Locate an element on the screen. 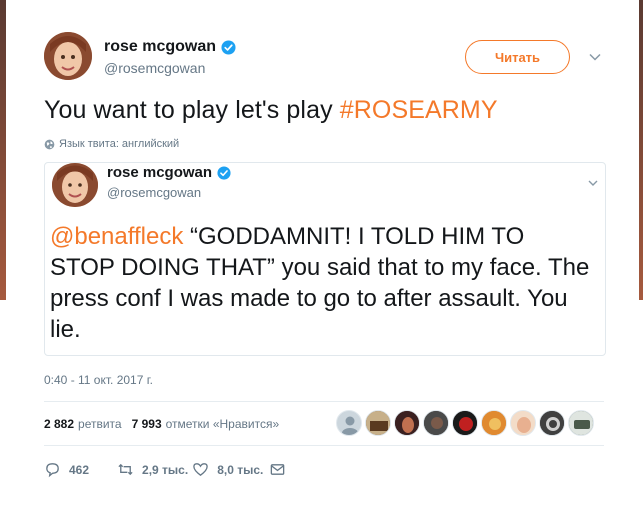  mention-link: @benaffleck is located at coordinates (116, 236).